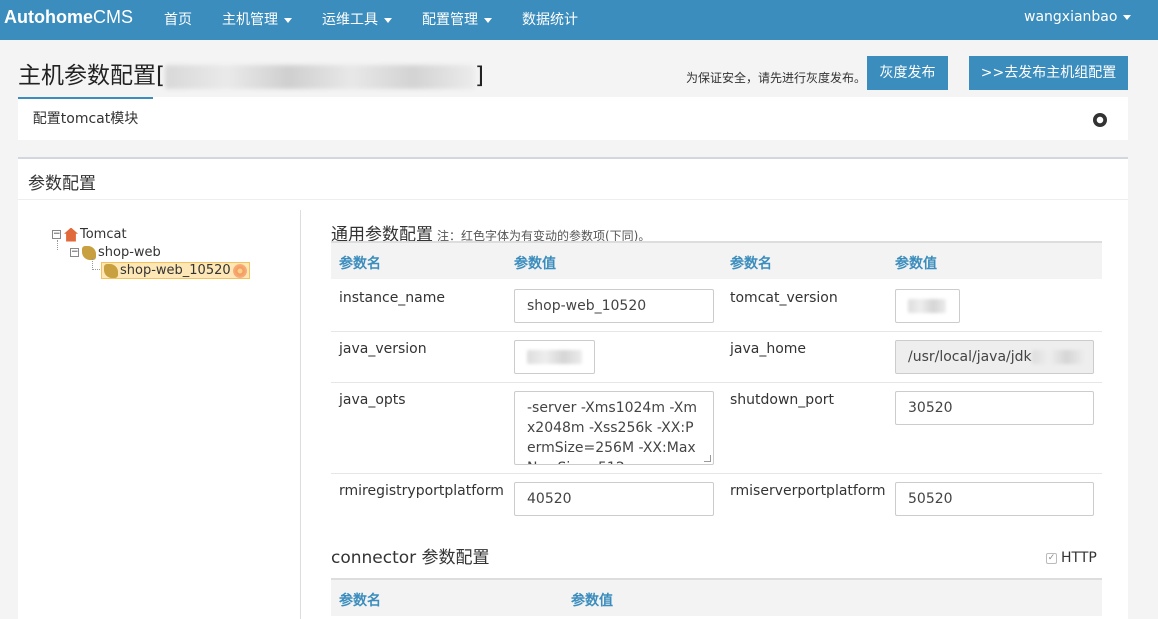 This screenshot has height=619, width=1158. I want to click on publish-host-group-button: >>去发布主机组配置, so click(1048, 73).